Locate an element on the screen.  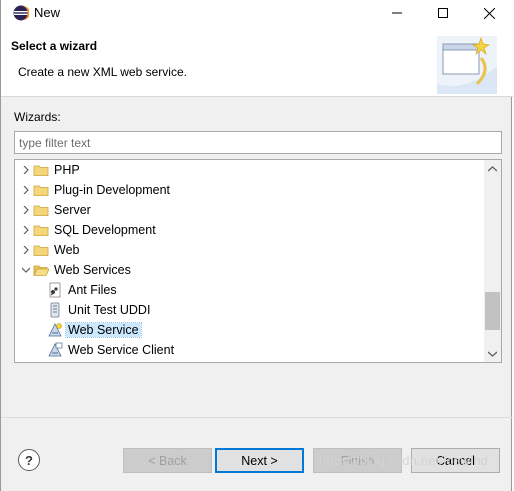
page-title: Select a wizard is located at coordinates (54, 46).